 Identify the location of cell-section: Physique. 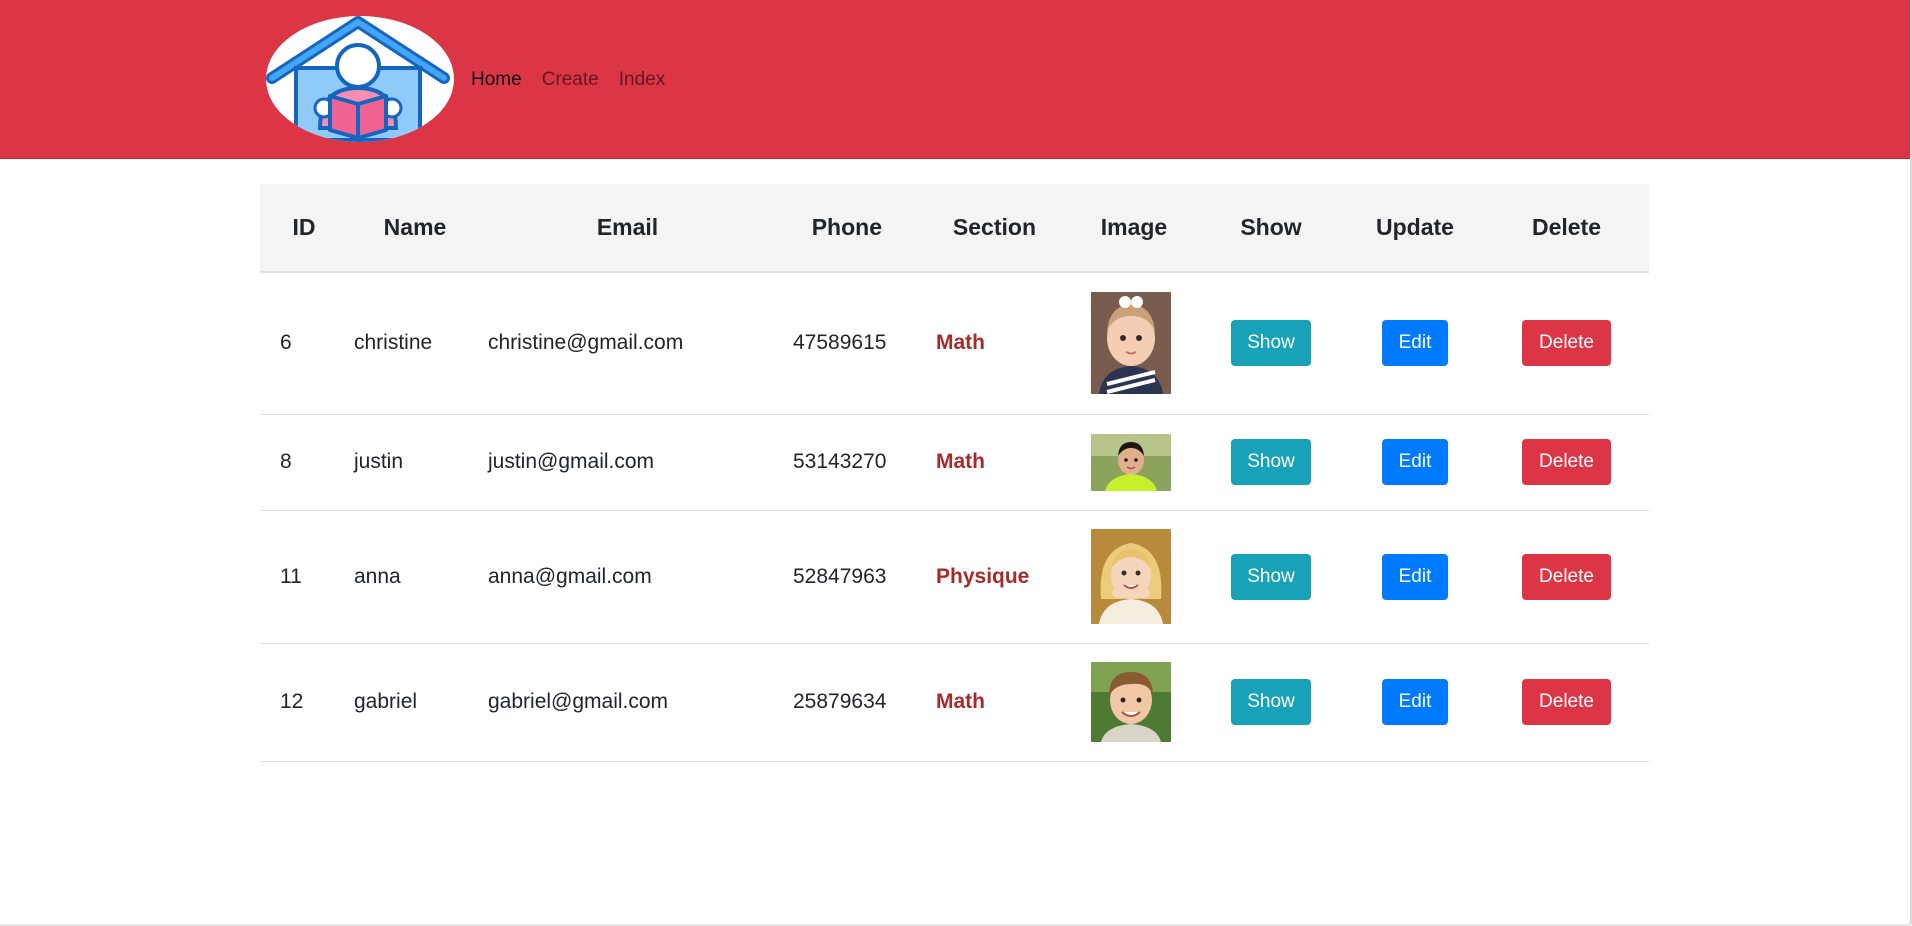
(997, 577).